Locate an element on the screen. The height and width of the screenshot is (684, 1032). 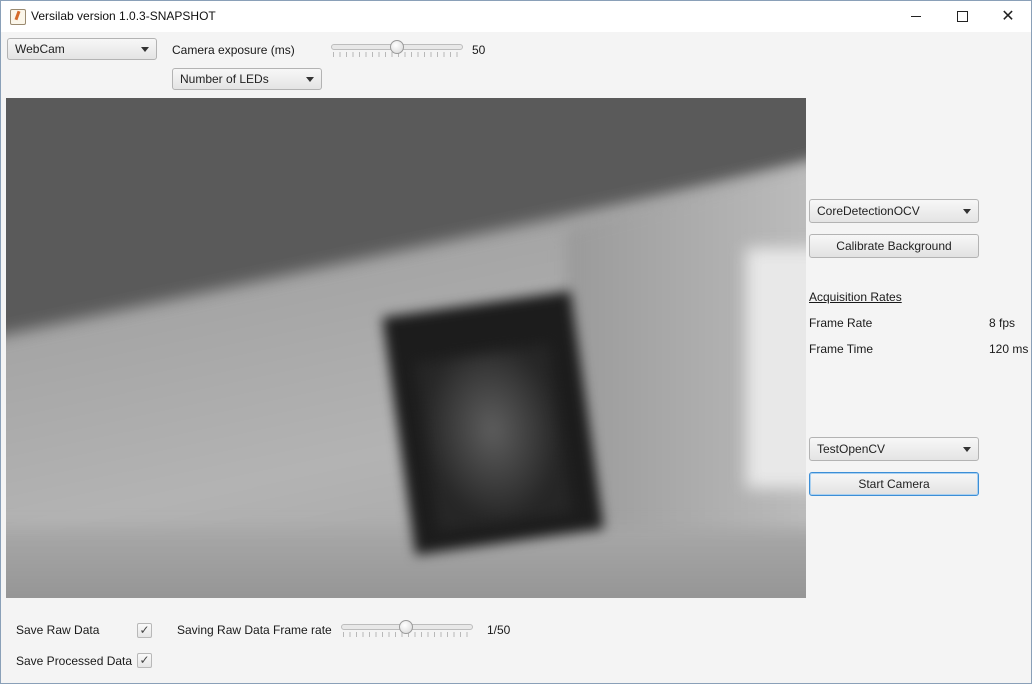
frame-time-value: 120 ms is located at coordinates (1009, 349).